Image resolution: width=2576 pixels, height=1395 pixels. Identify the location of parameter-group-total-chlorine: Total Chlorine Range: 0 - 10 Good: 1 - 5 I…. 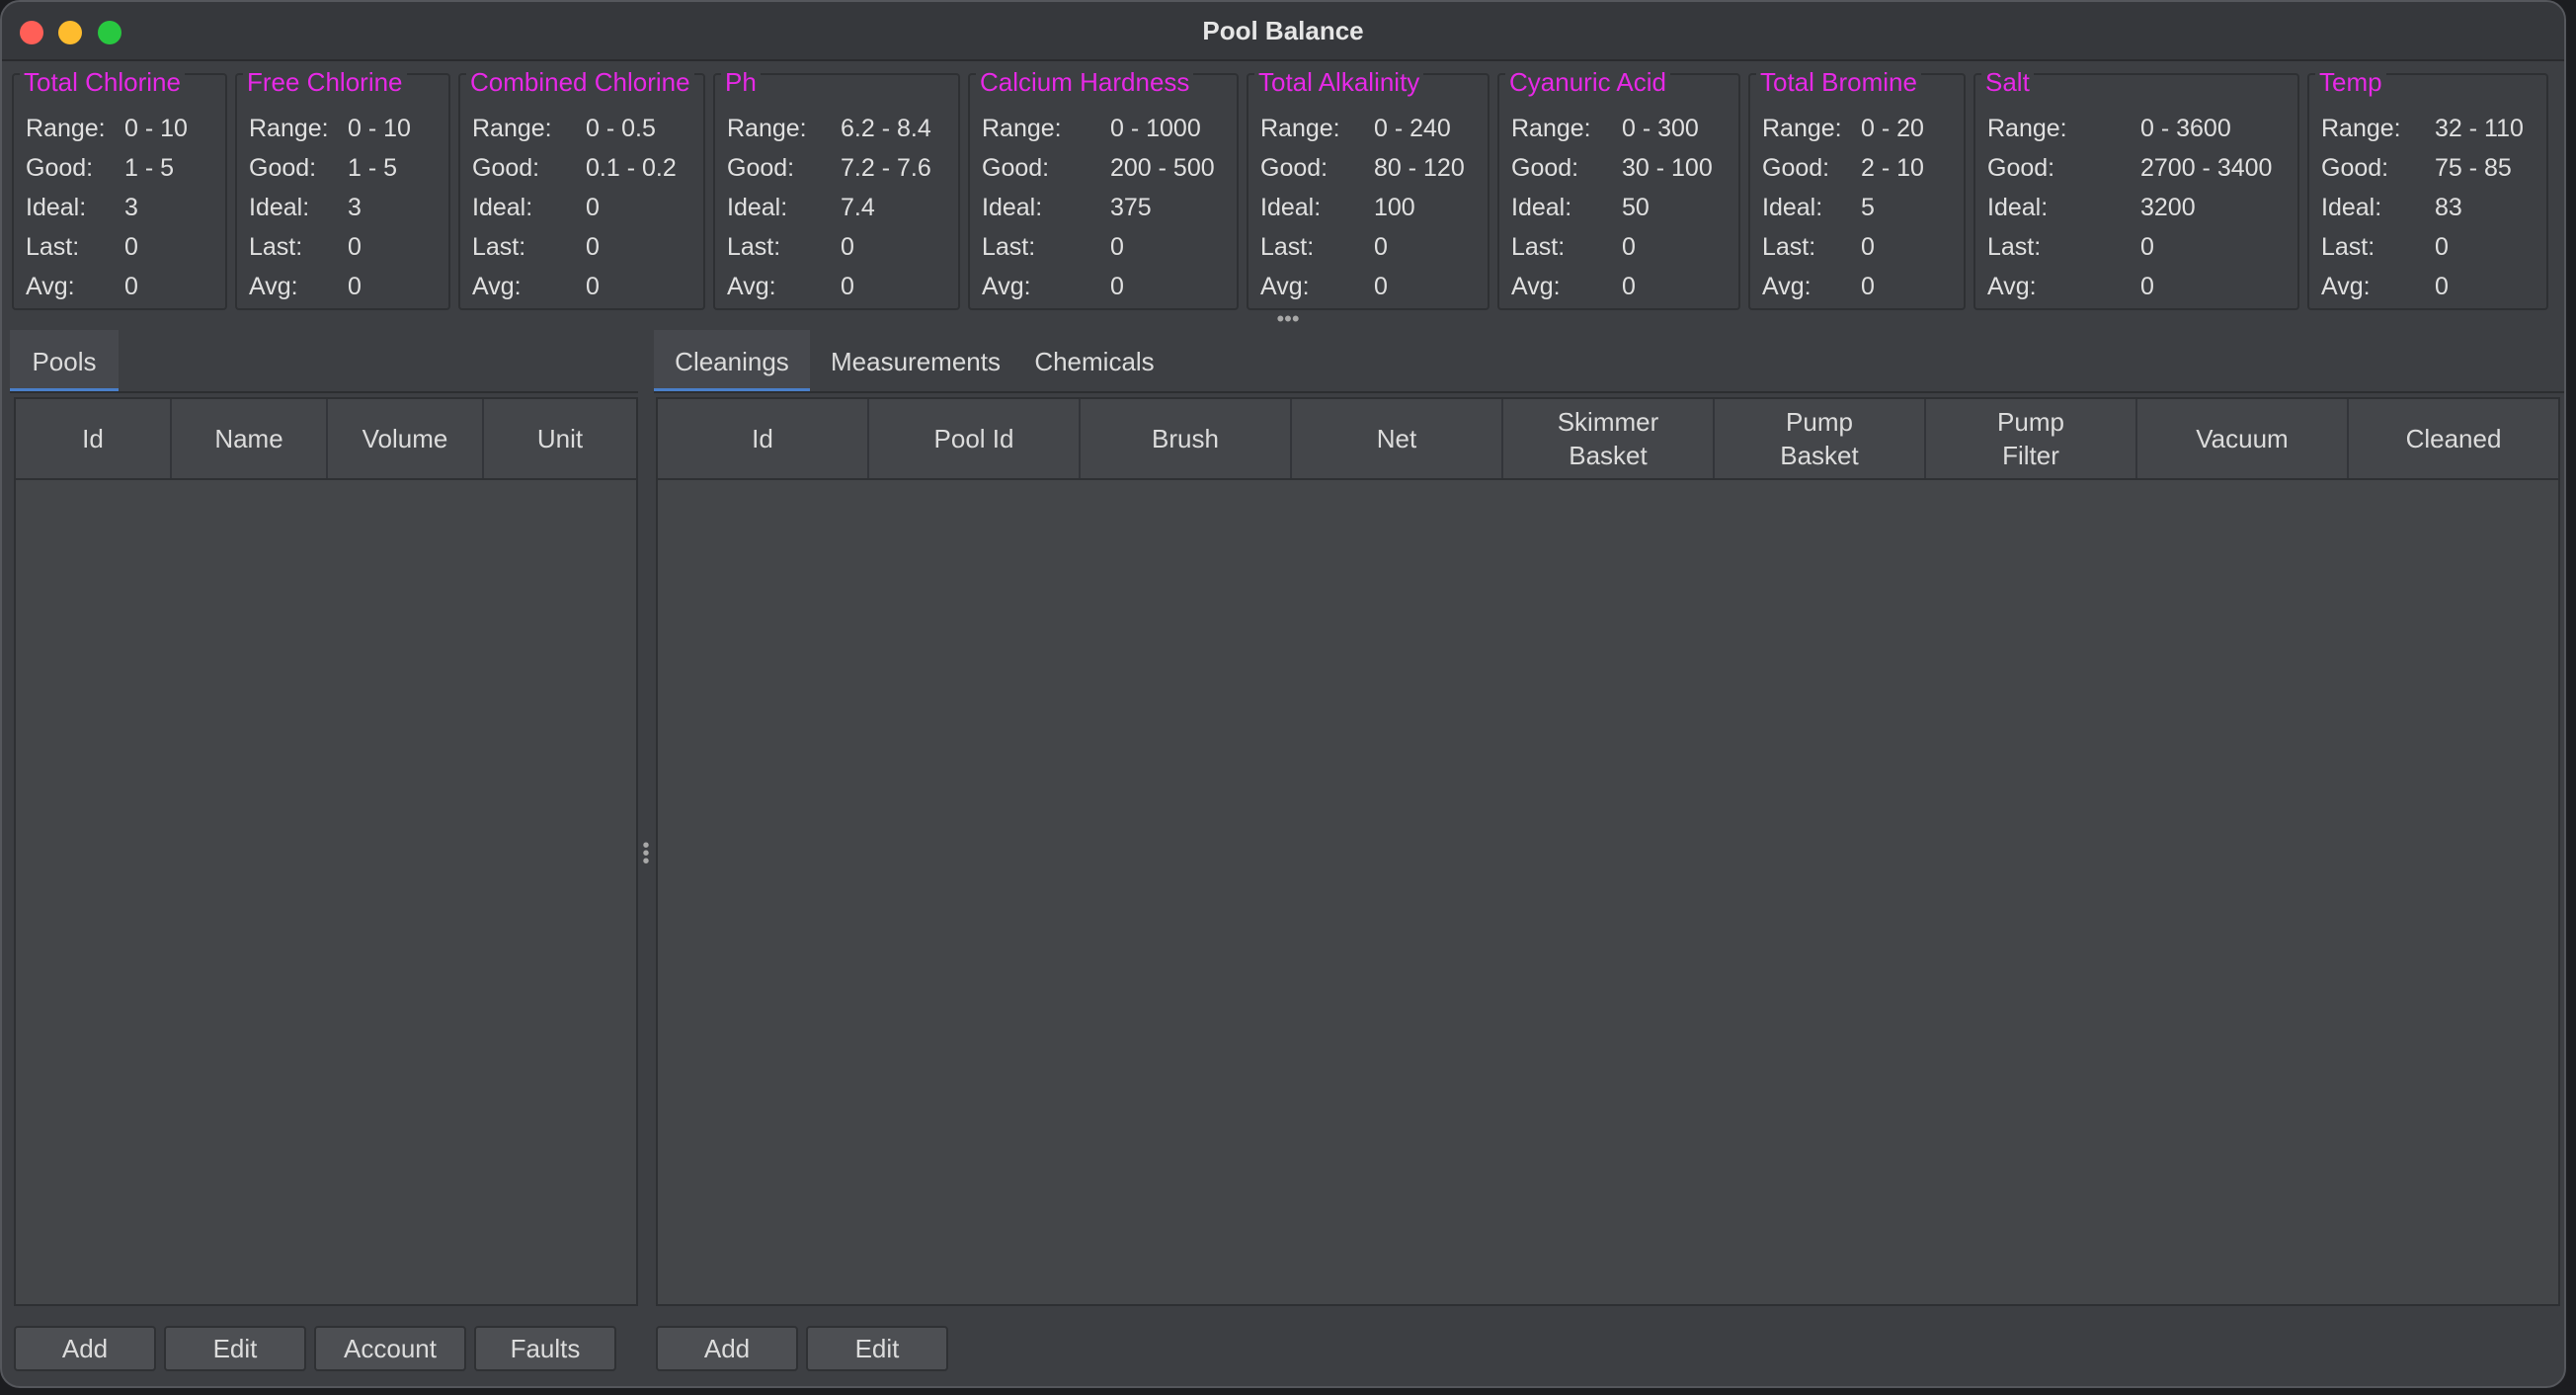
(119, 188).